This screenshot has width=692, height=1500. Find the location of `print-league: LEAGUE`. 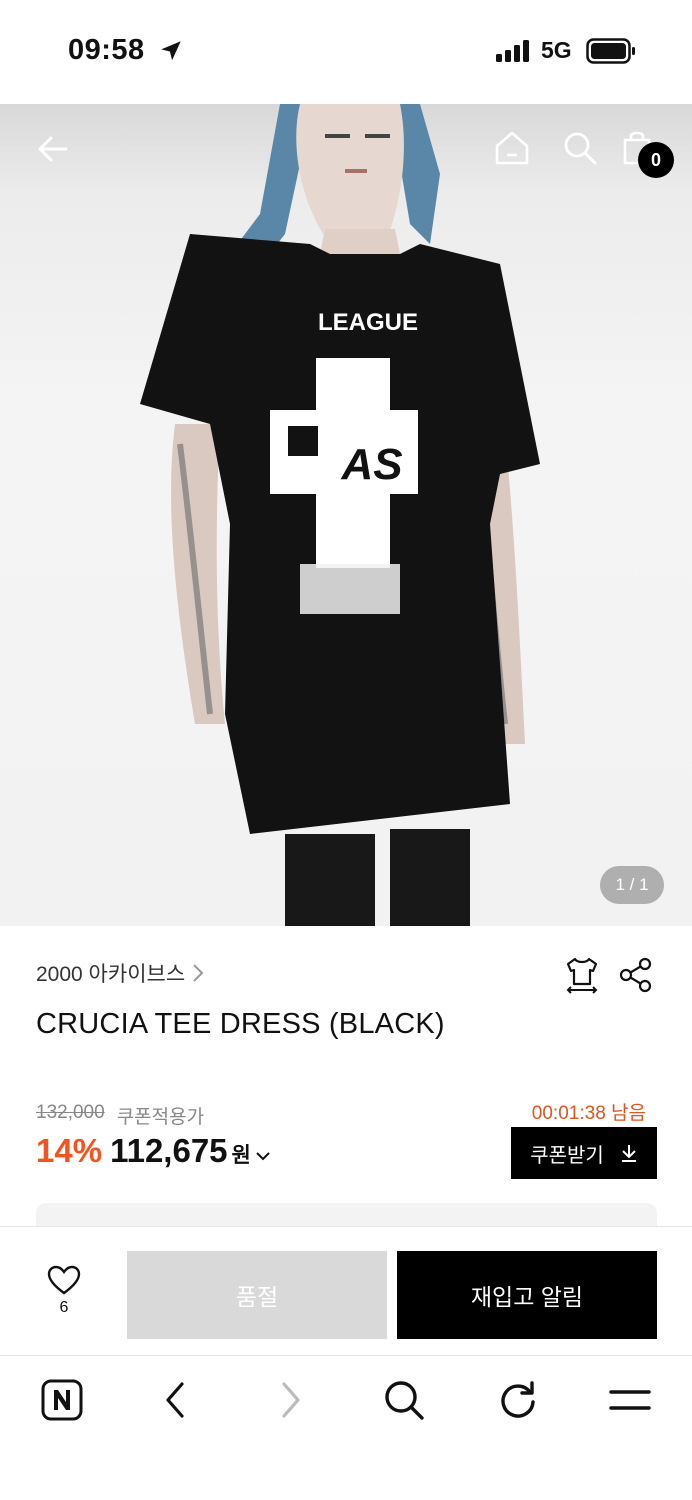

print-league: LEAGUE is located at coordinates (368, 322).